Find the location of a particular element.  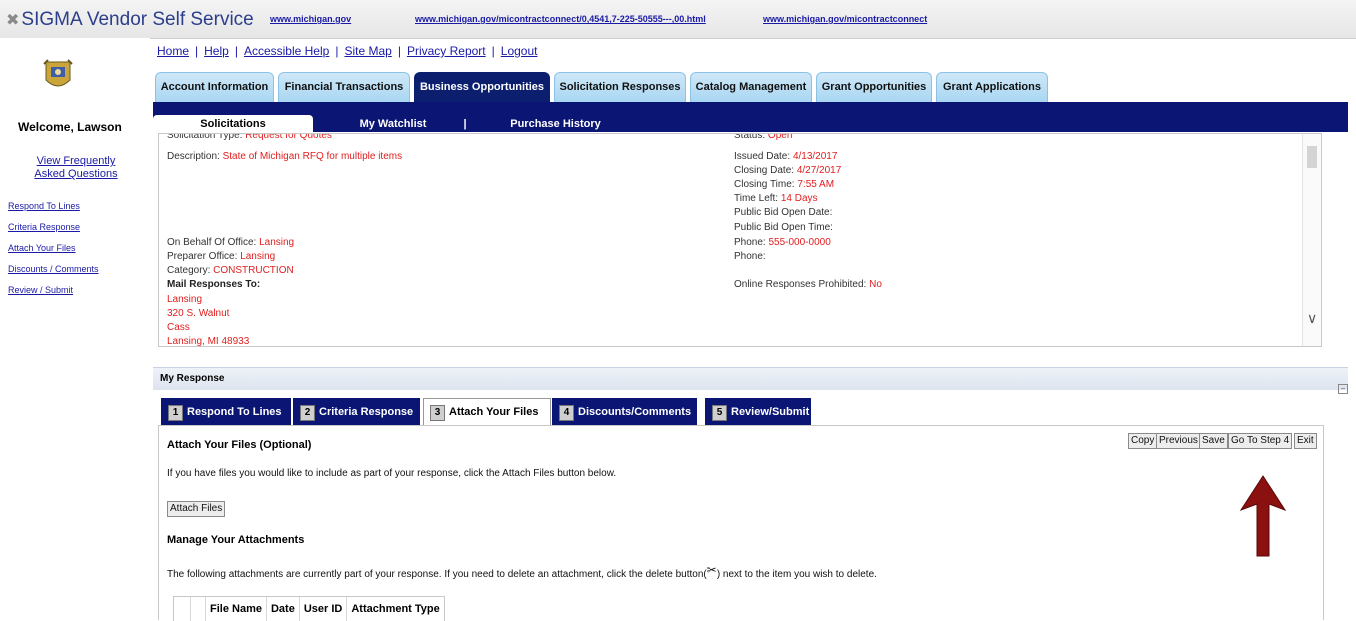

preparer-row: Preparer Office: Lansing is located at coordinates (221, 256).